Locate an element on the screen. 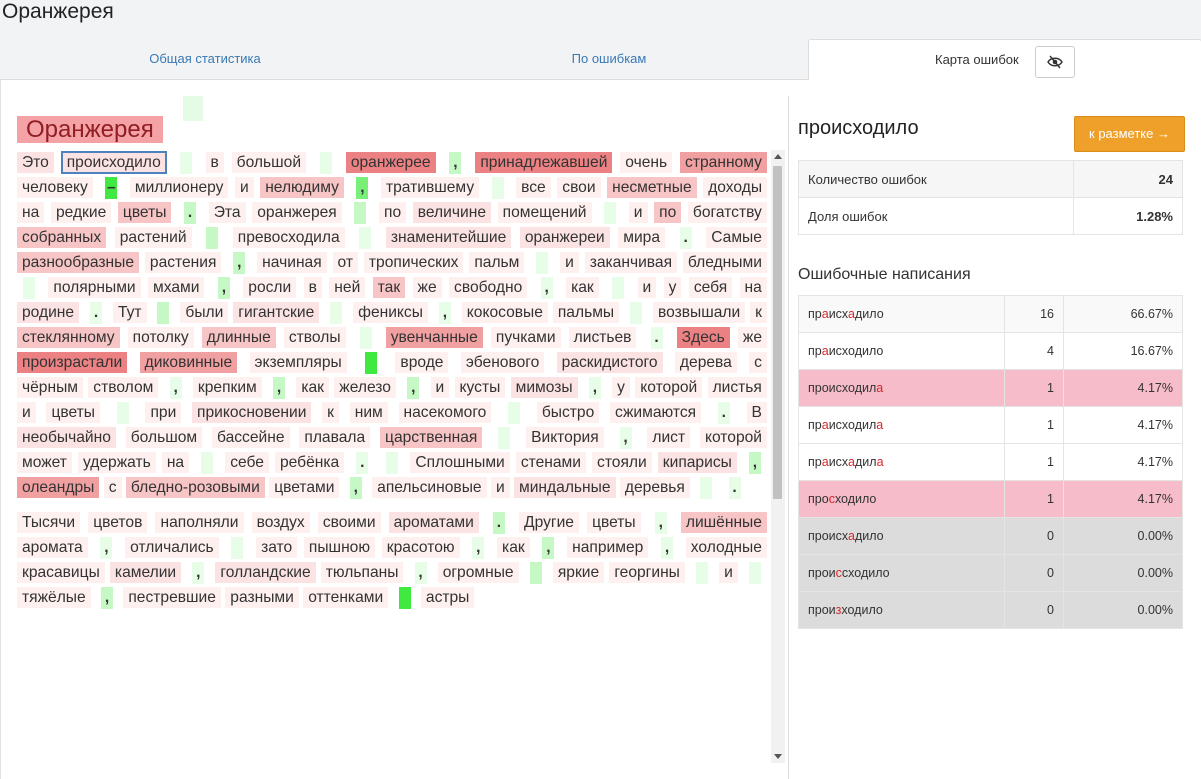 The width and height of the screenshot is (1201, 779). text-word: отличались is located at coordinates (172, 547).